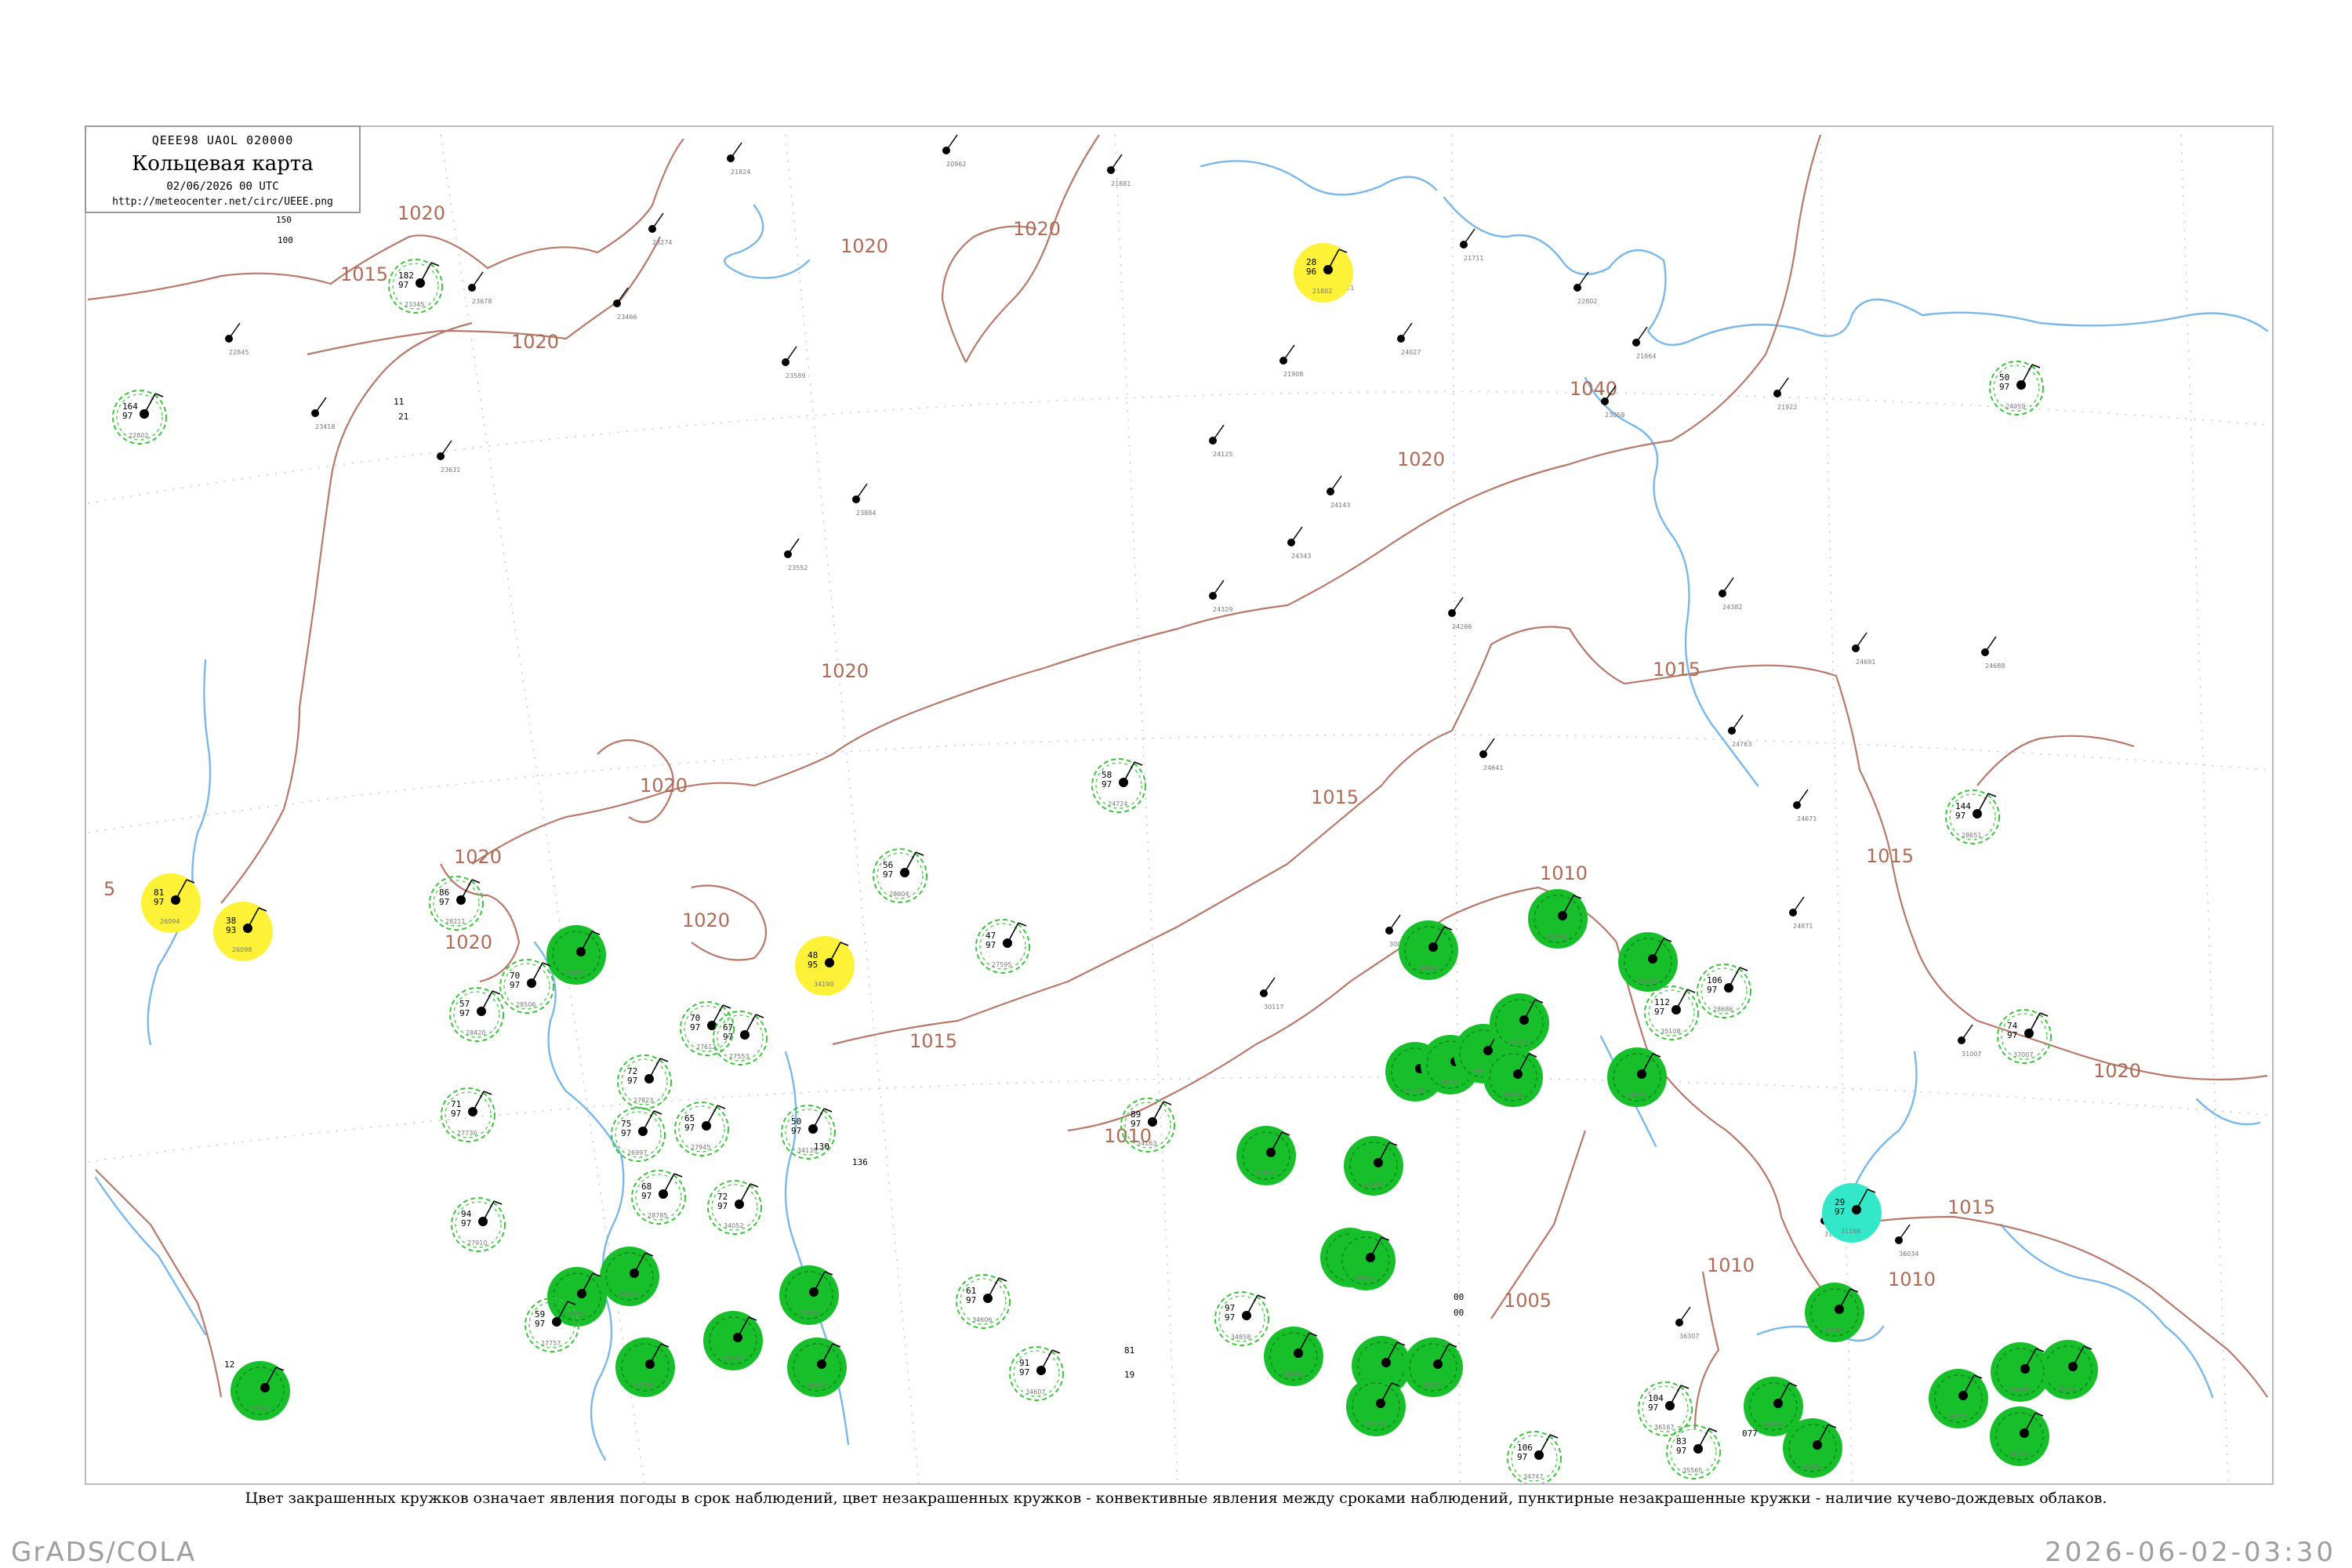 The height and width of the screenshot is (1568, 2352). Describe the element at coordinates (1222, 609) in the screenshot. I see `station-name: 24329` at that location.